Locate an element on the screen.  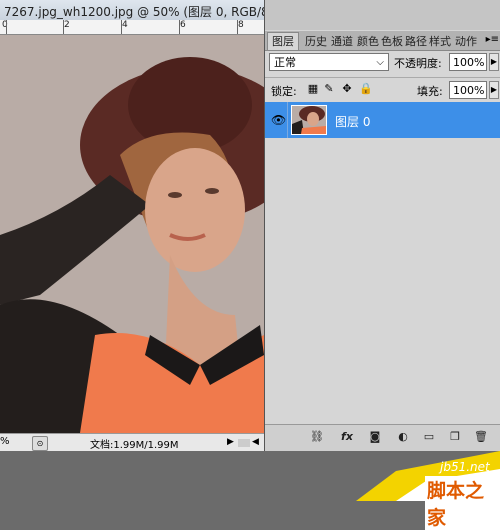
horizontal-scrollbar is located at coordinates (244, 443).